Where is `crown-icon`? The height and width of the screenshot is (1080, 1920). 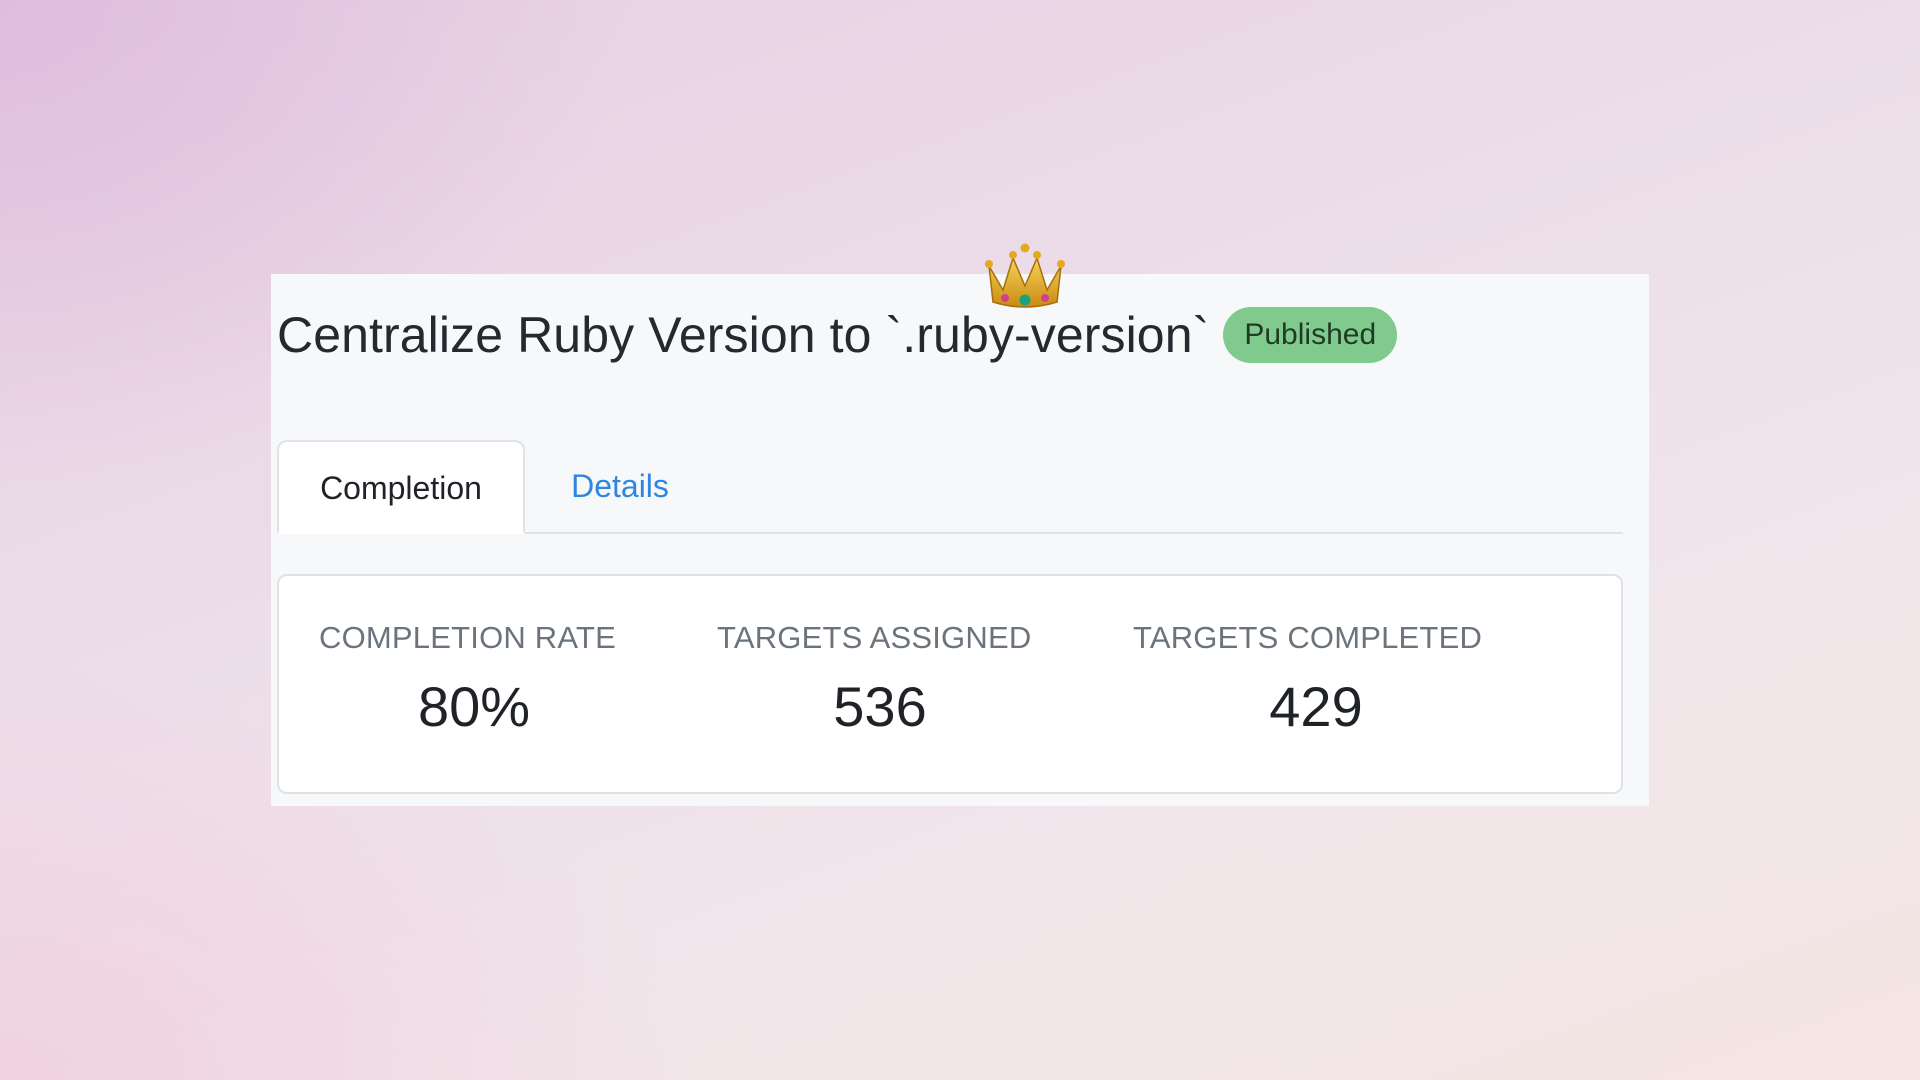 crown-icon is located at coordinates (1025, 275).